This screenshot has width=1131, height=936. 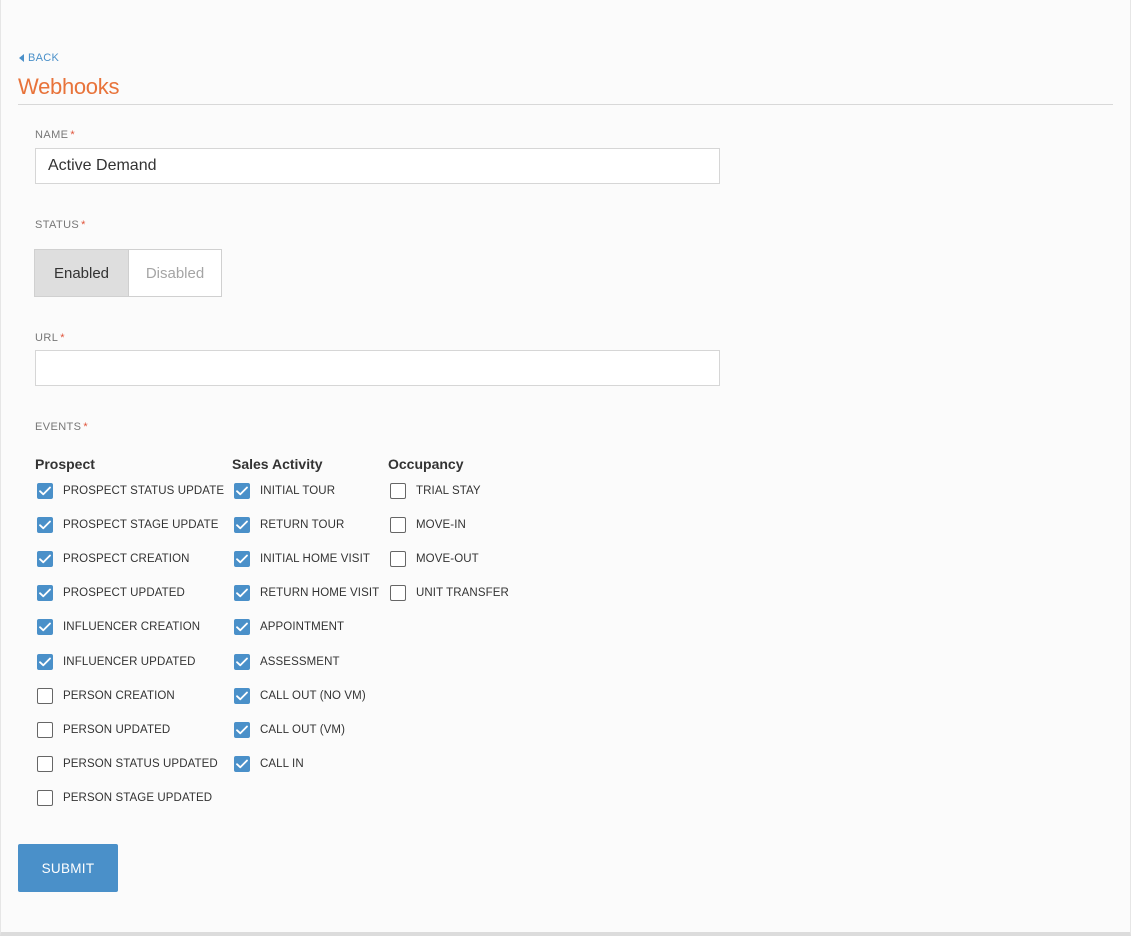 What do you see at coordinates (448, 491) in the screenshot?
I see `event-checkbox-label: TRIAL STAY` at bounding box center [448, 491].